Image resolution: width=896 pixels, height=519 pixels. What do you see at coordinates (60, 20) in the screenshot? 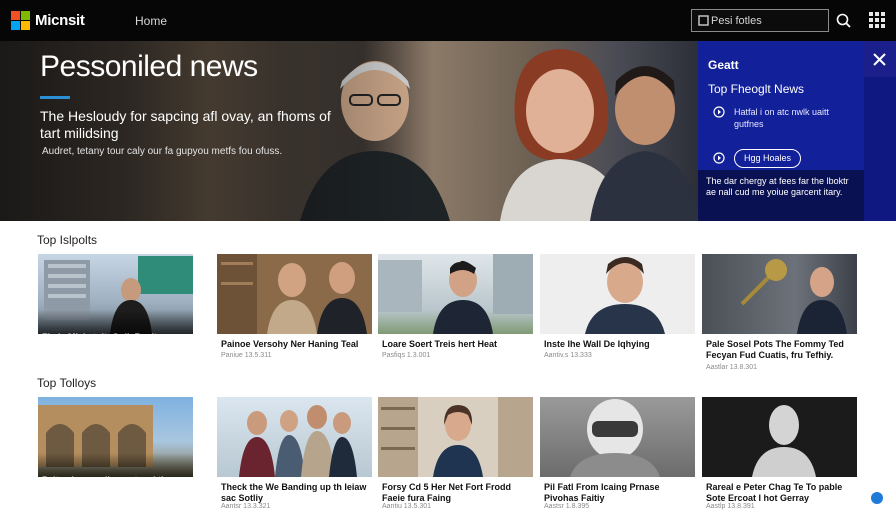
I see `brand-name: Micnsit` at bounding box center [60, 20].